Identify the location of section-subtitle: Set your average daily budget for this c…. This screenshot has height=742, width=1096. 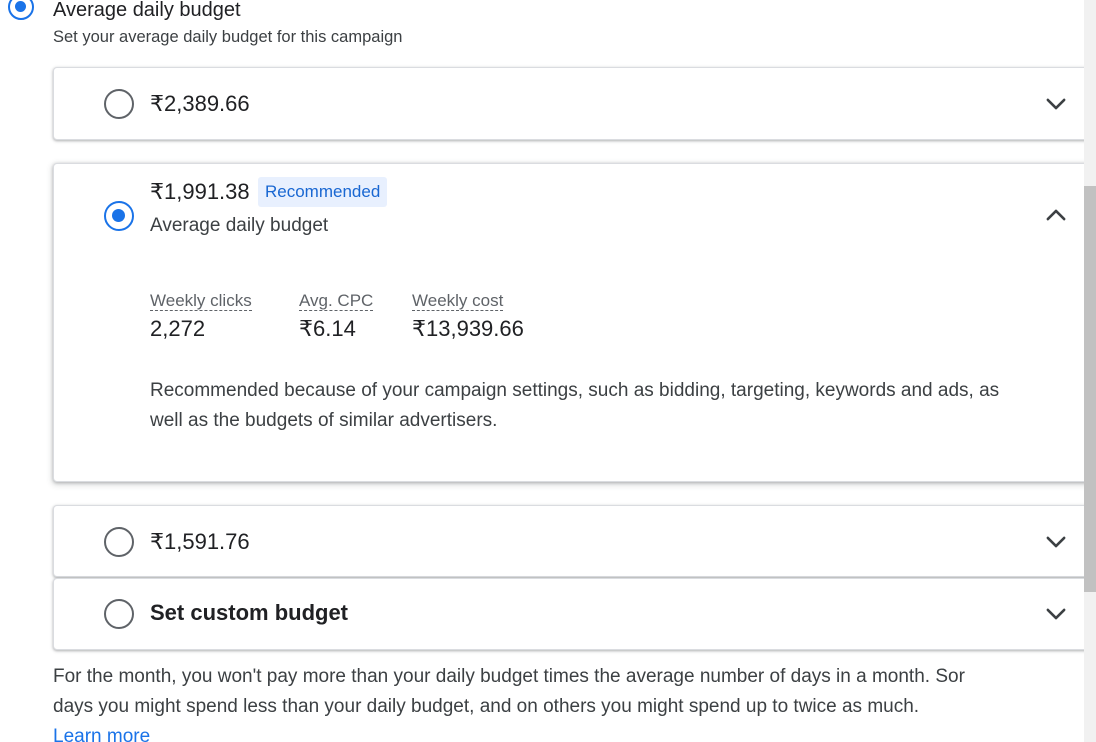
(228, 37).